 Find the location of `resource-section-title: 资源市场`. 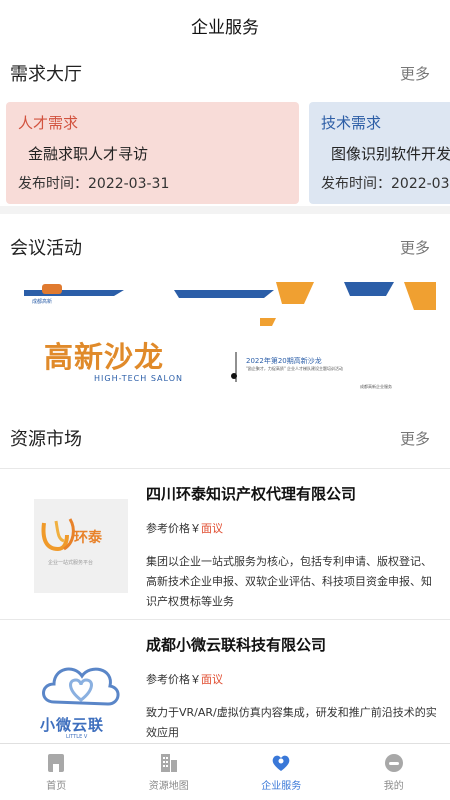

resource-section-title: 资源市场 is located at coordinates (46, 439).